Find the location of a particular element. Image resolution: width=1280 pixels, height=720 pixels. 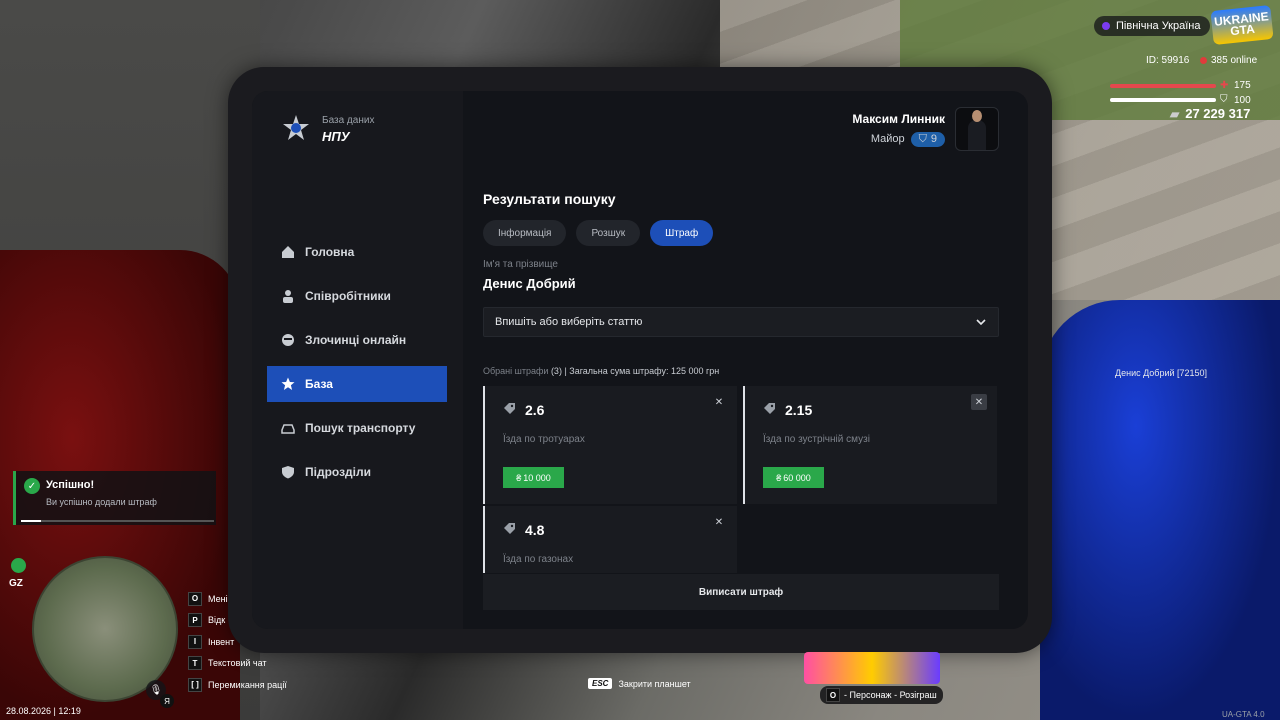

keybind-label: Інвент is located at coordinates (221, 641).